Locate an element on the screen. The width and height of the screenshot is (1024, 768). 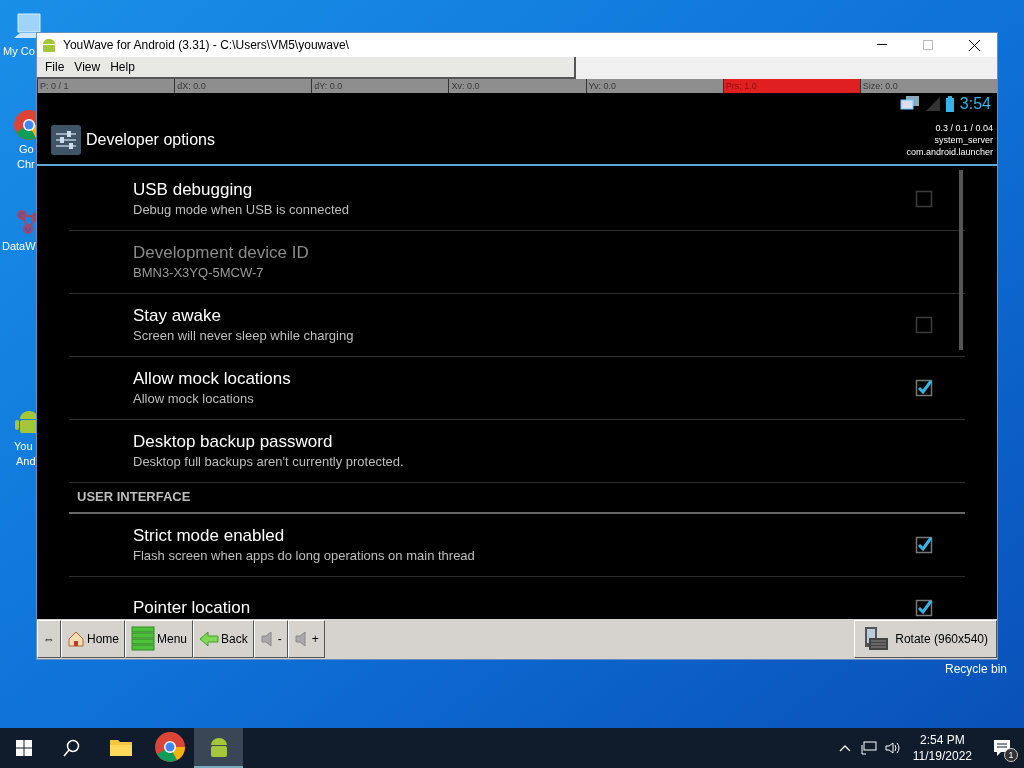
toolbar-button: Back is located at coordinates (223, 639).